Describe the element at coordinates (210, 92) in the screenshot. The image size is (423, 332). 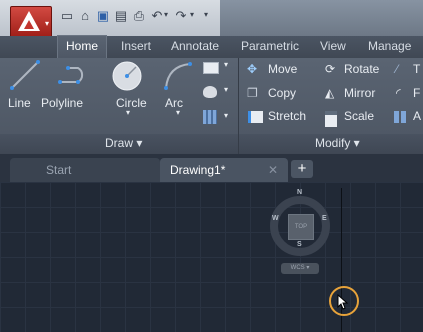
I see `hatch-icon` at that location.